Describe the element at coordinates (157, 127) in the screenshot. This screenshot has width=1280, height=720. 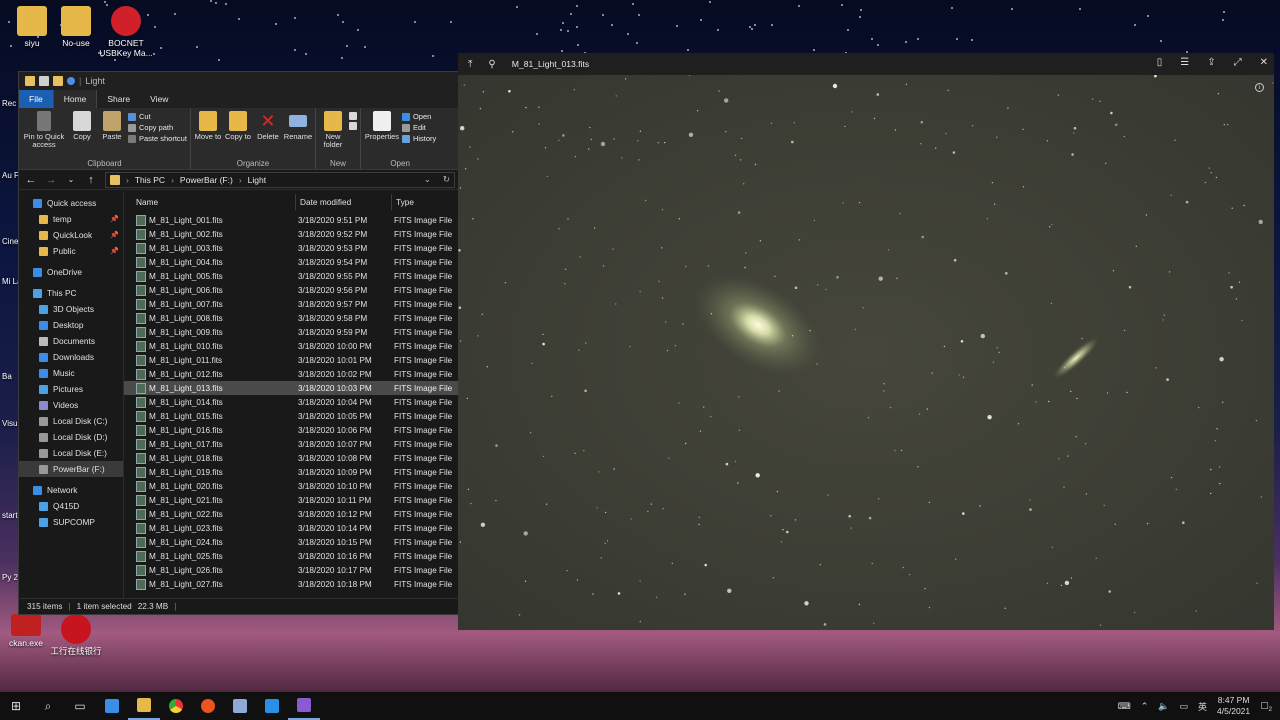
I see `copy-path-button: Copy path` at that location.